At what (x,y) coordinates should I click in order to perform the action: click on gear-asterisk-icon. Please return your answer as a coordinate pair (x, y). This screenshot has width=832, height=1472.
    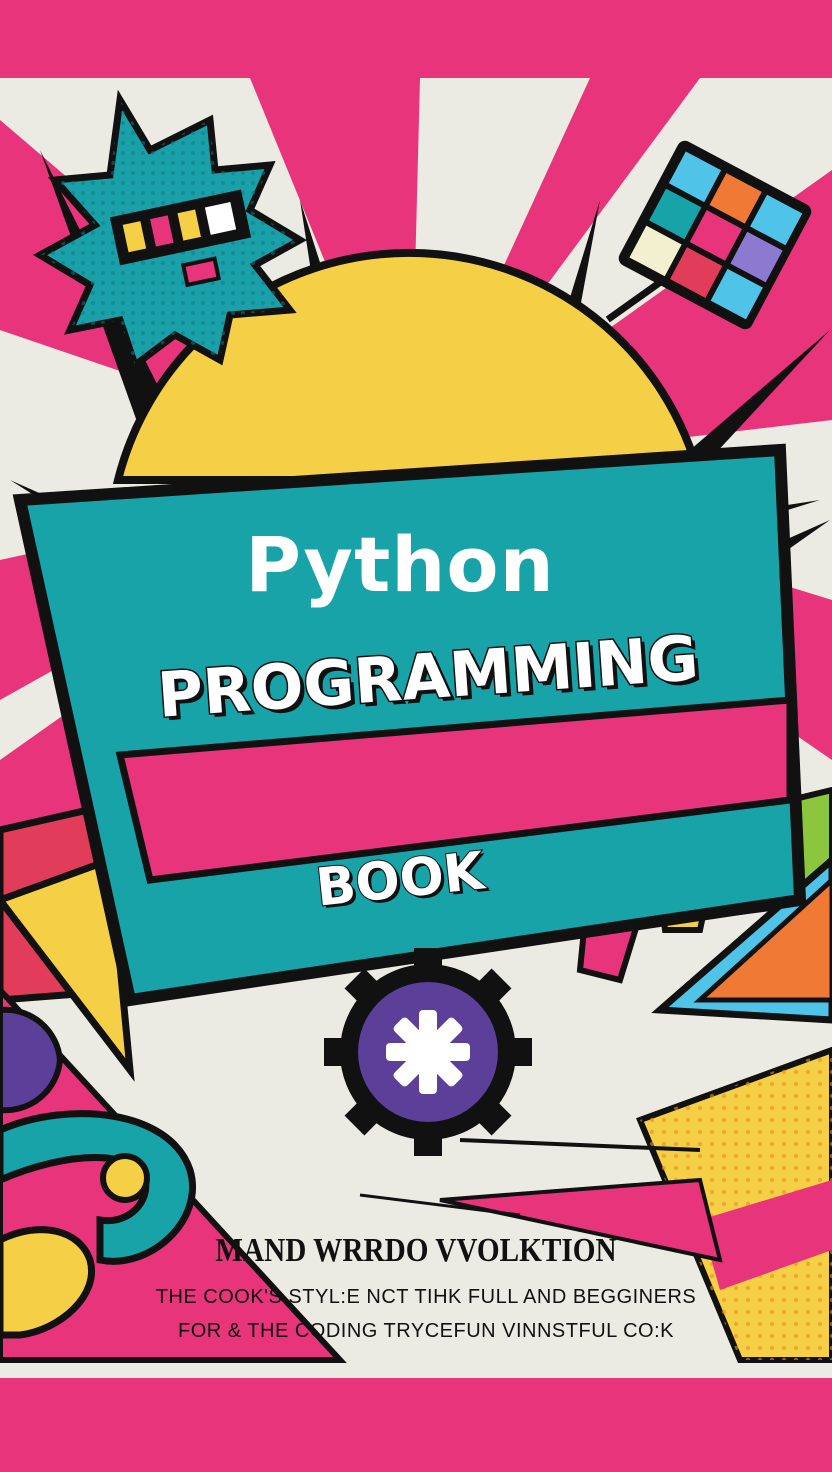
    Looking at the image, I should click on (428, 1052).